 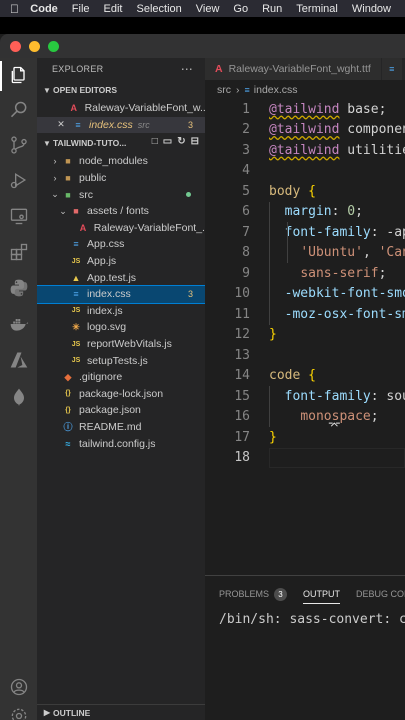 I want to click on menu-window: Window, so click(x=371, y=9).